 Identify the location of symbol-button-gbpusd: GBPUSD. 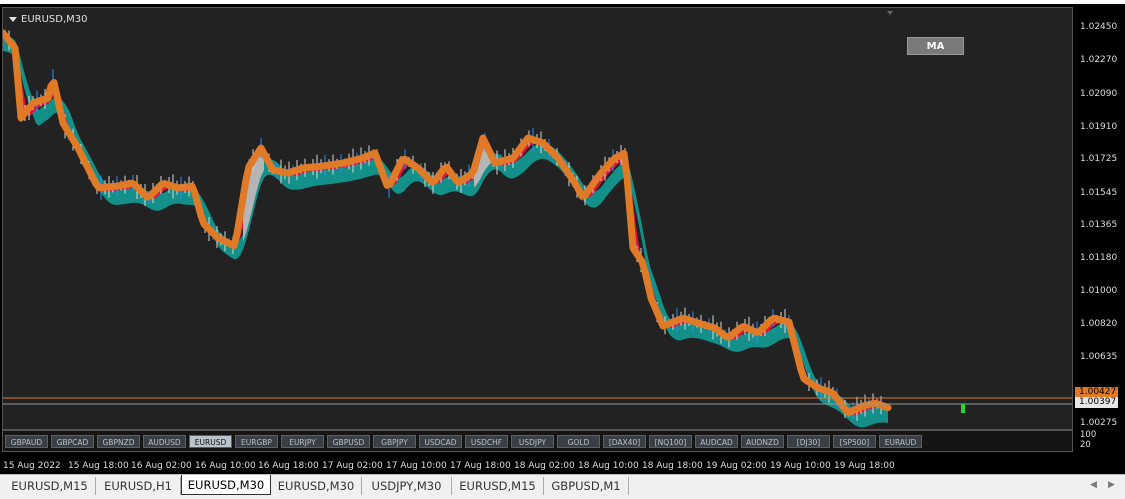
(348, 441).